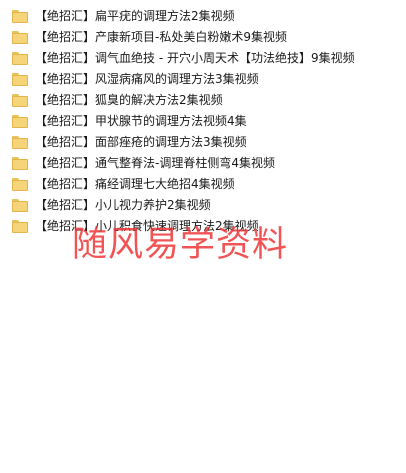  I want to click on folder-item: 【绝招汇】风湿病痛风的调理方法3集视频, so click(203, 79).